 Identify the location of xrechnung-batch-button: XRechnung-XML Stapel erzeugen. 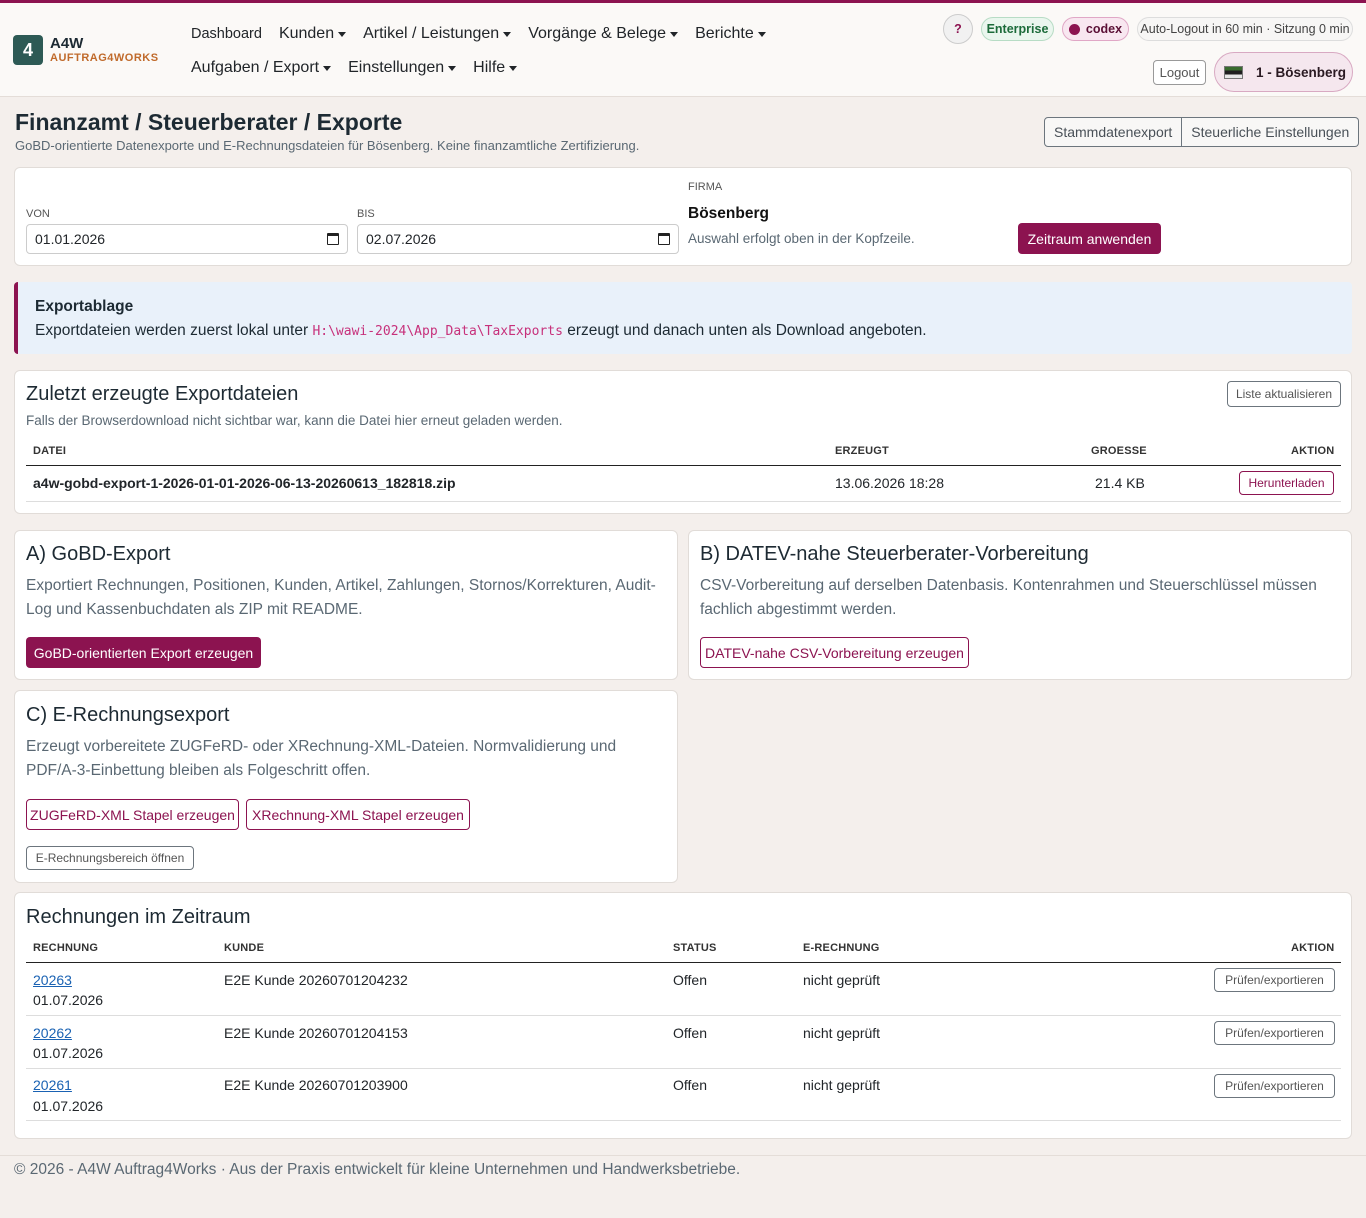
(358, 814).